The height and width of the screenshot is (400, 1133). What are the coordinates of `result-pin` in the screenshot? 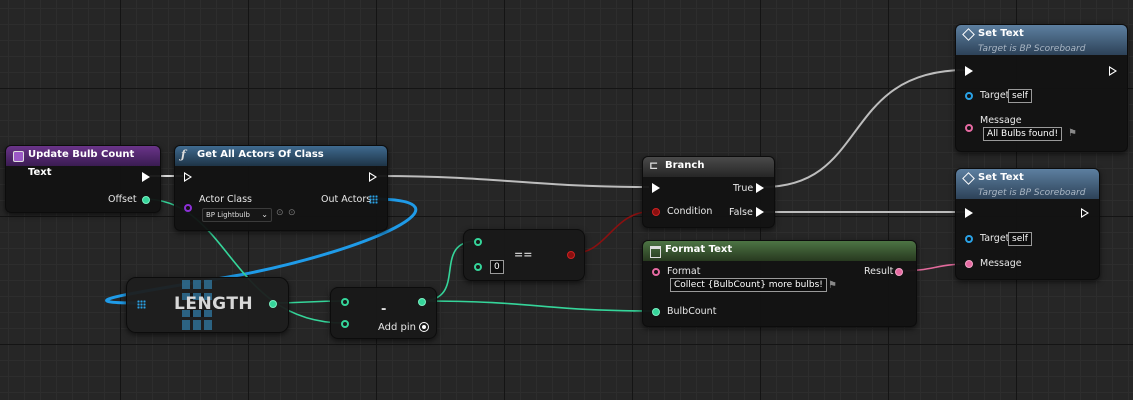 It's located at (899, 272).